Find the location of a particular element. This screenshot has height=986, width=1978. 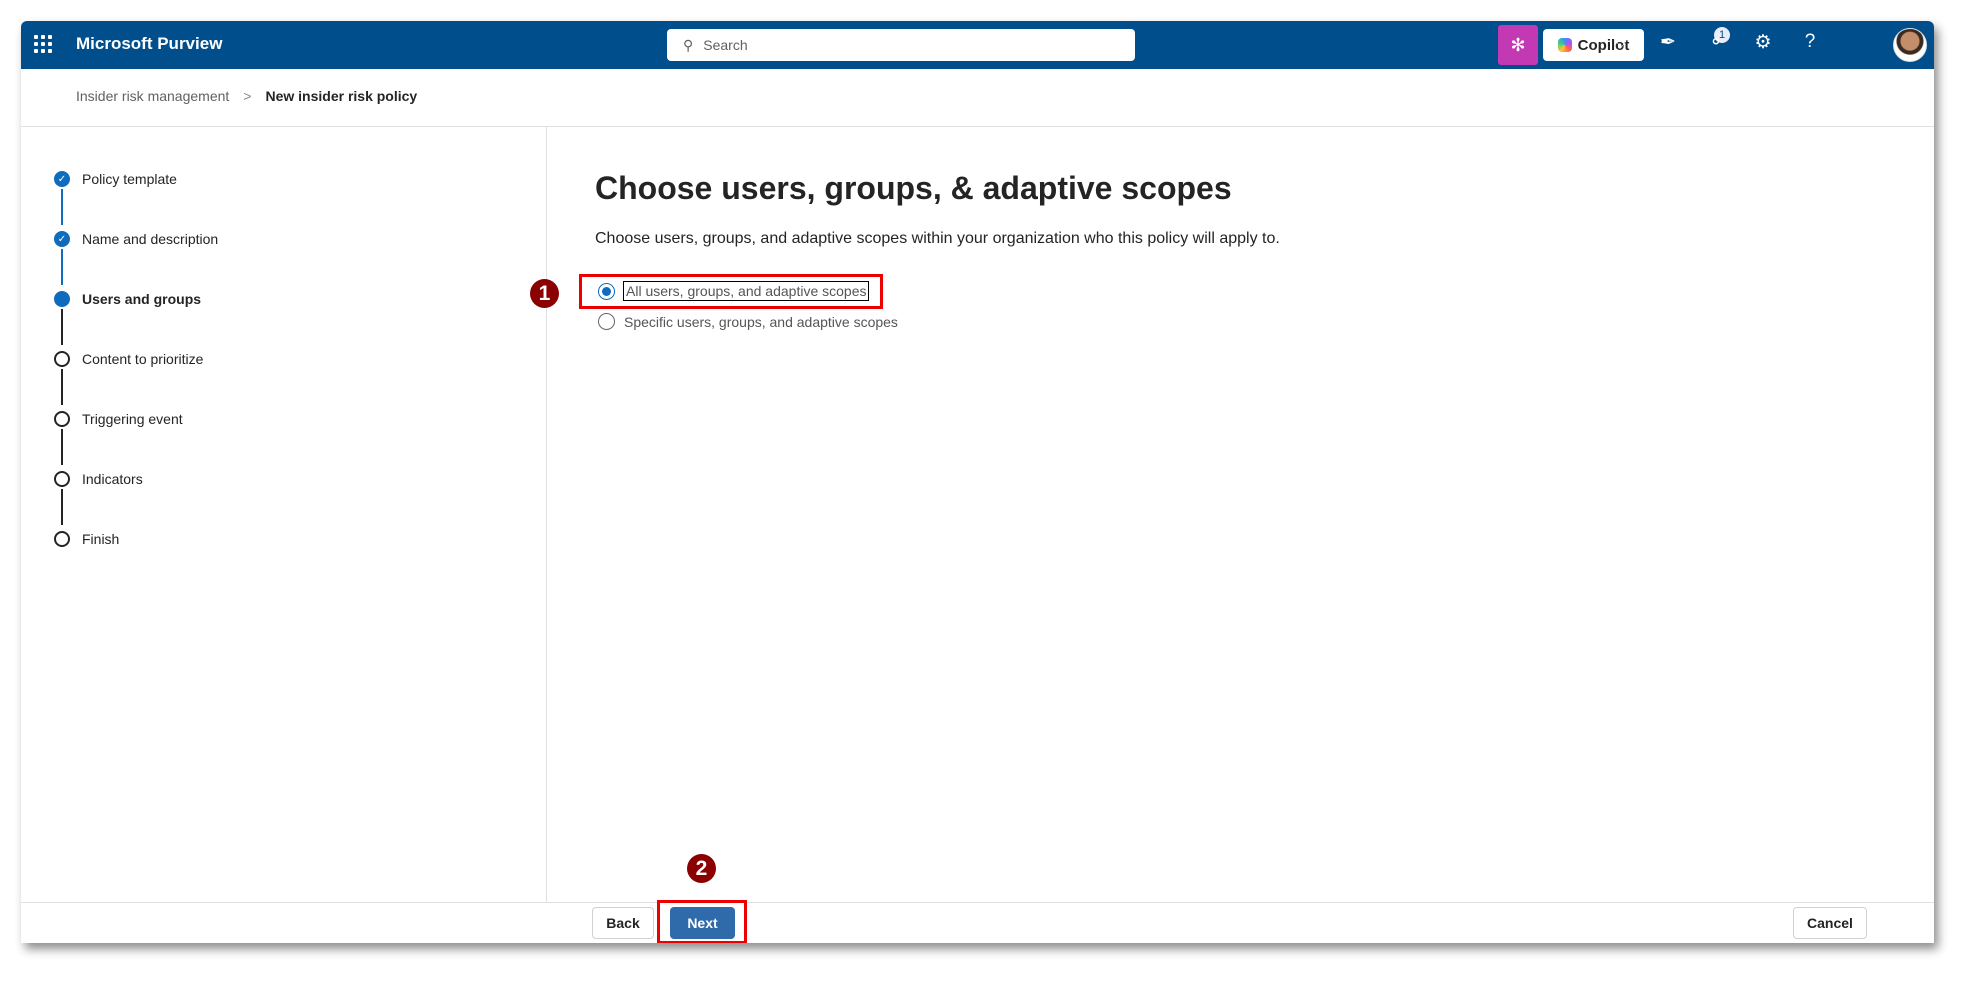

step-label: Name and description is located at coordinates (150, 239).